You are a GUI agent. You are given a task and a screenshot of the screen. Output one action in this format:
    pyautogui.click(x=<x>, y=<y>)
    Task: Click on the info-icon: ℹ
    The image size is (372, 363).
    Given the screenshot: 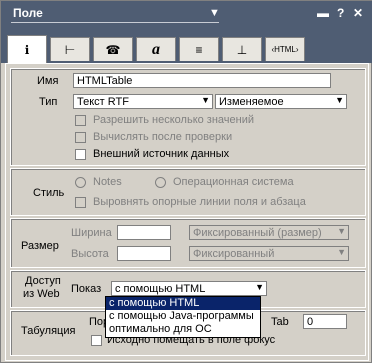 What is the action you would take?
    pyautogui.click(x=27, y=49)
    